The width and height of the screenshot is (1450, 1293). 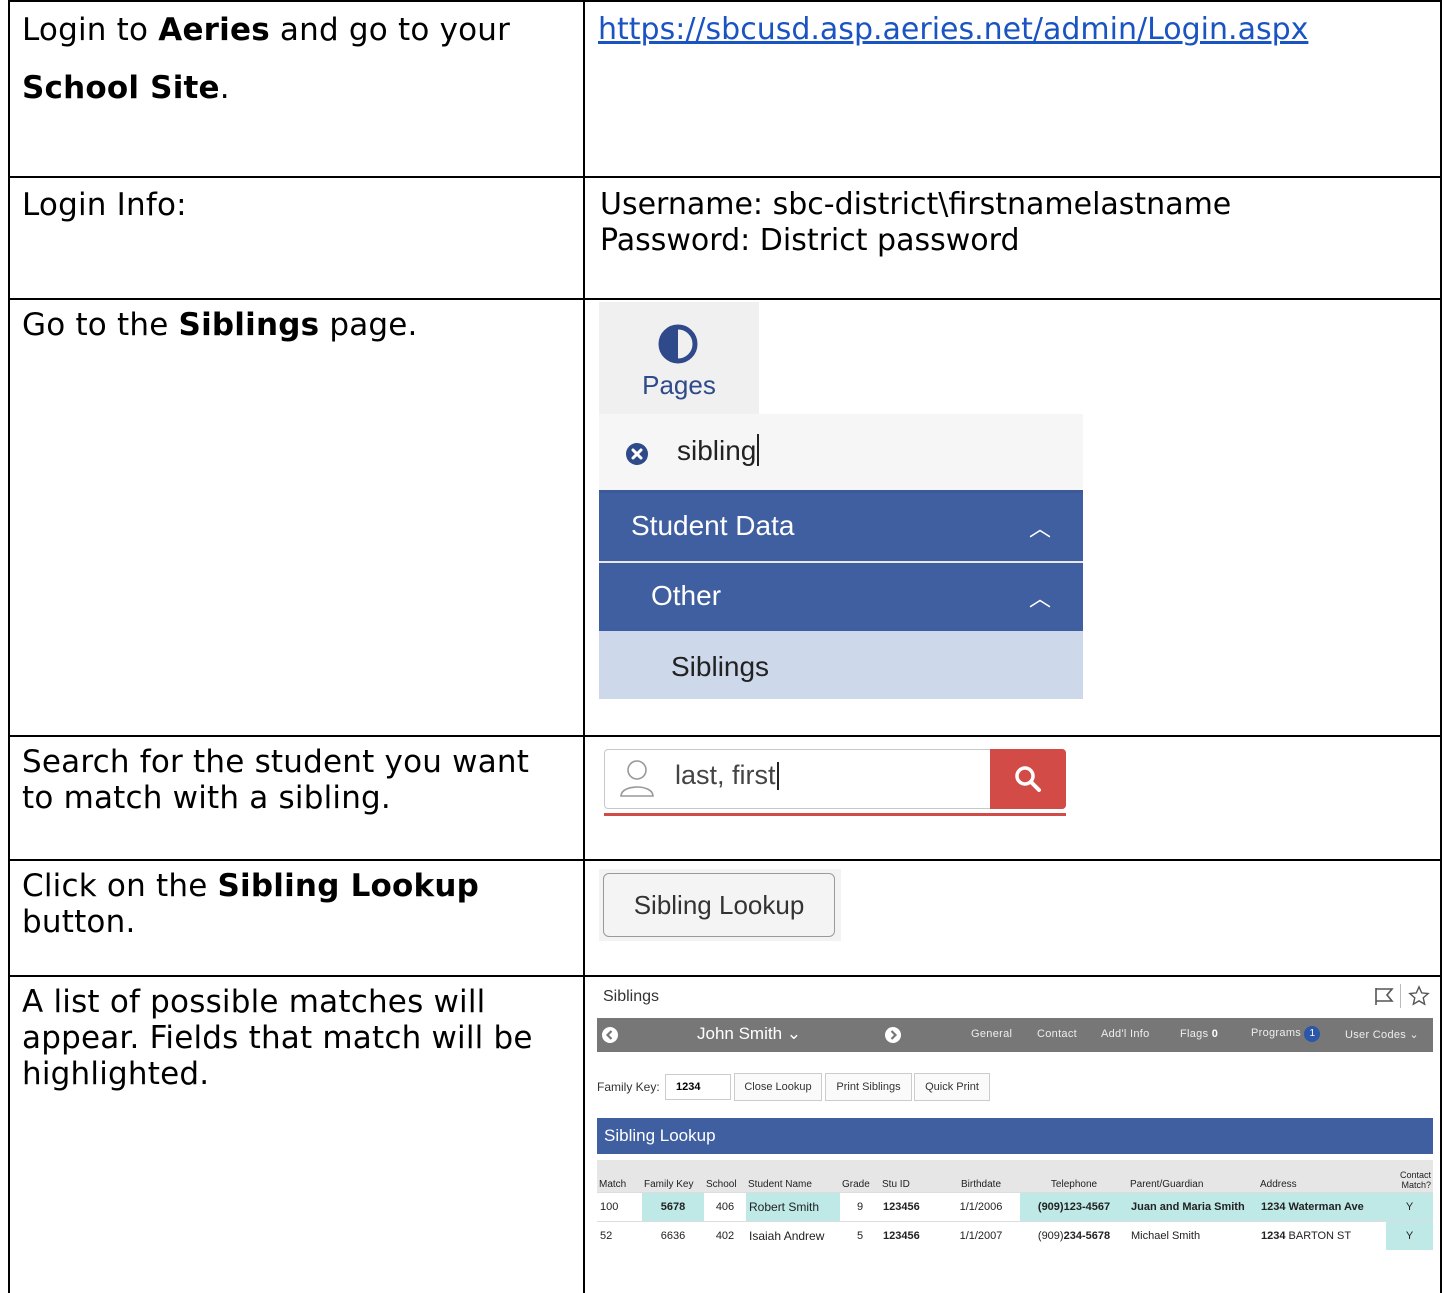 I want to click on col-birthdate: Birthdate, so click(x=981, y=1176).